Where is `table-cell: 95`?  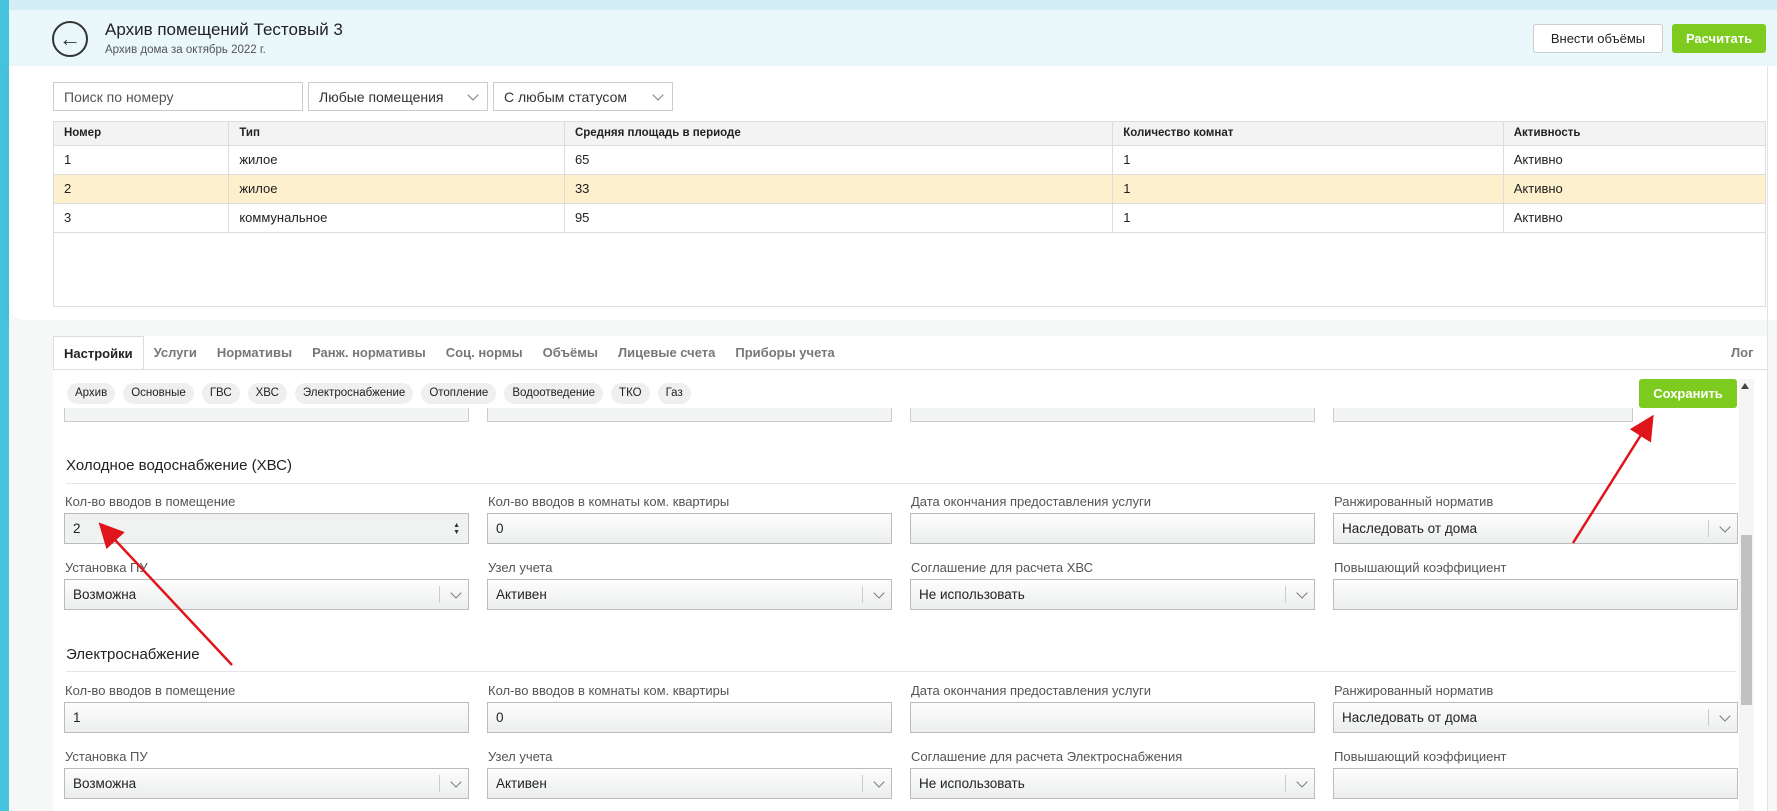 table-cell: 95 is located at coordinates (839, 218).